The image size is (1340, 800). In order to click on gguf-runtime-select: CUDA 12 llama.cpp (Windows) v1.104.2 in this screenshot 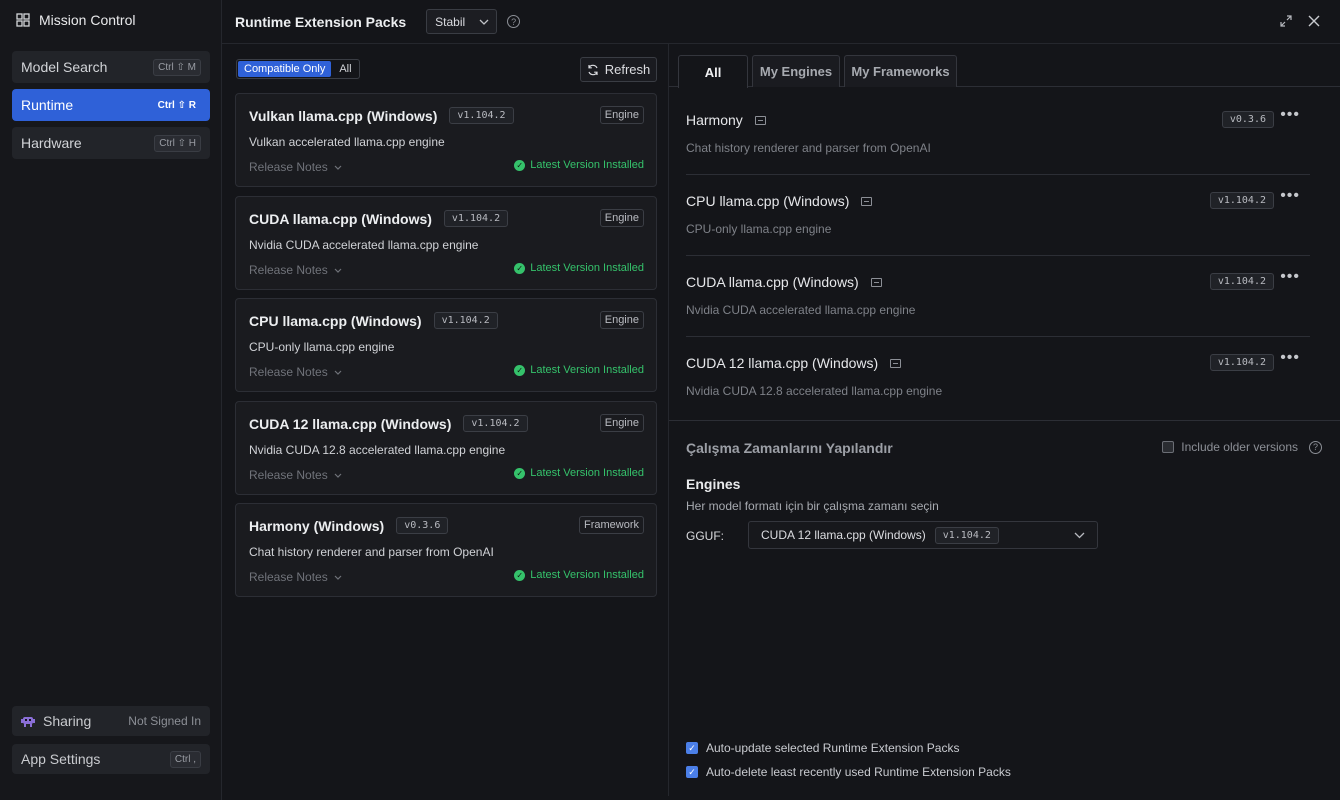, I will do `click(923, 535)`.